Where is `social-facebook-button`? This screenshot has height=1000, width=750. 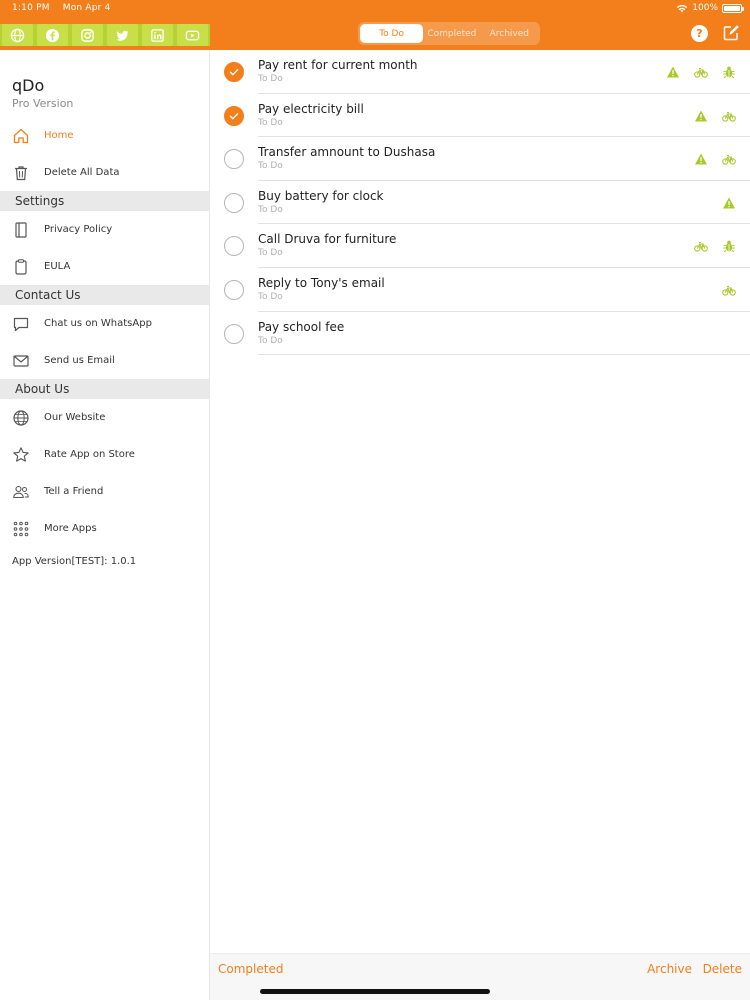
social-facebook-button is located at coordinates (52, 35).